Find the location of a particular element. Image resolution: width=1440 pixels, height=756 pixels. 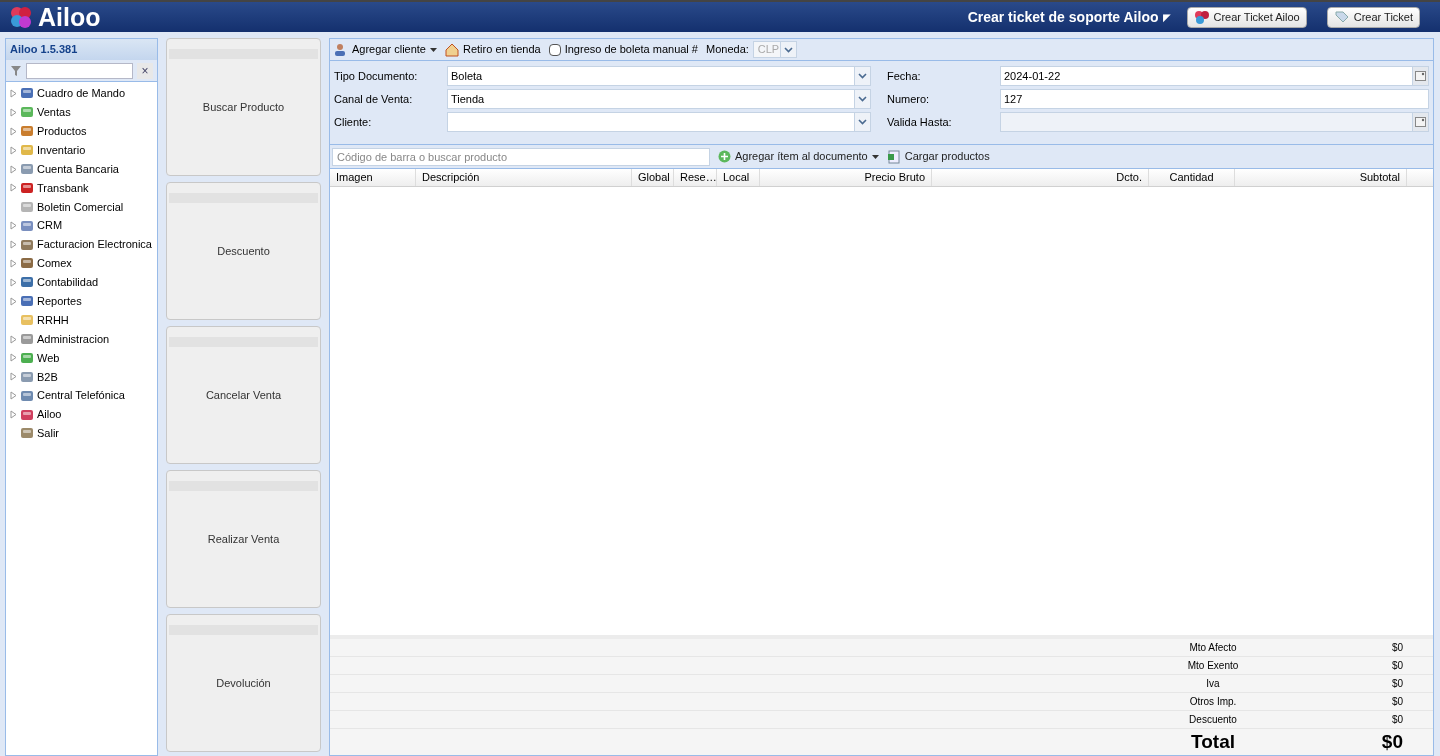

calendar-icon is located at coordinates (1420, 76).